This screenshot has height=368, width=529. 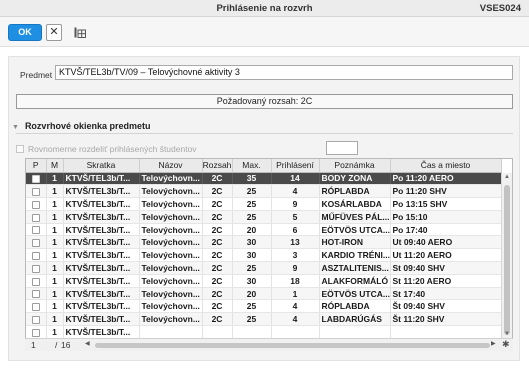 I want to click on cell-prihlaseni: 14, so click(x=295, y=179).